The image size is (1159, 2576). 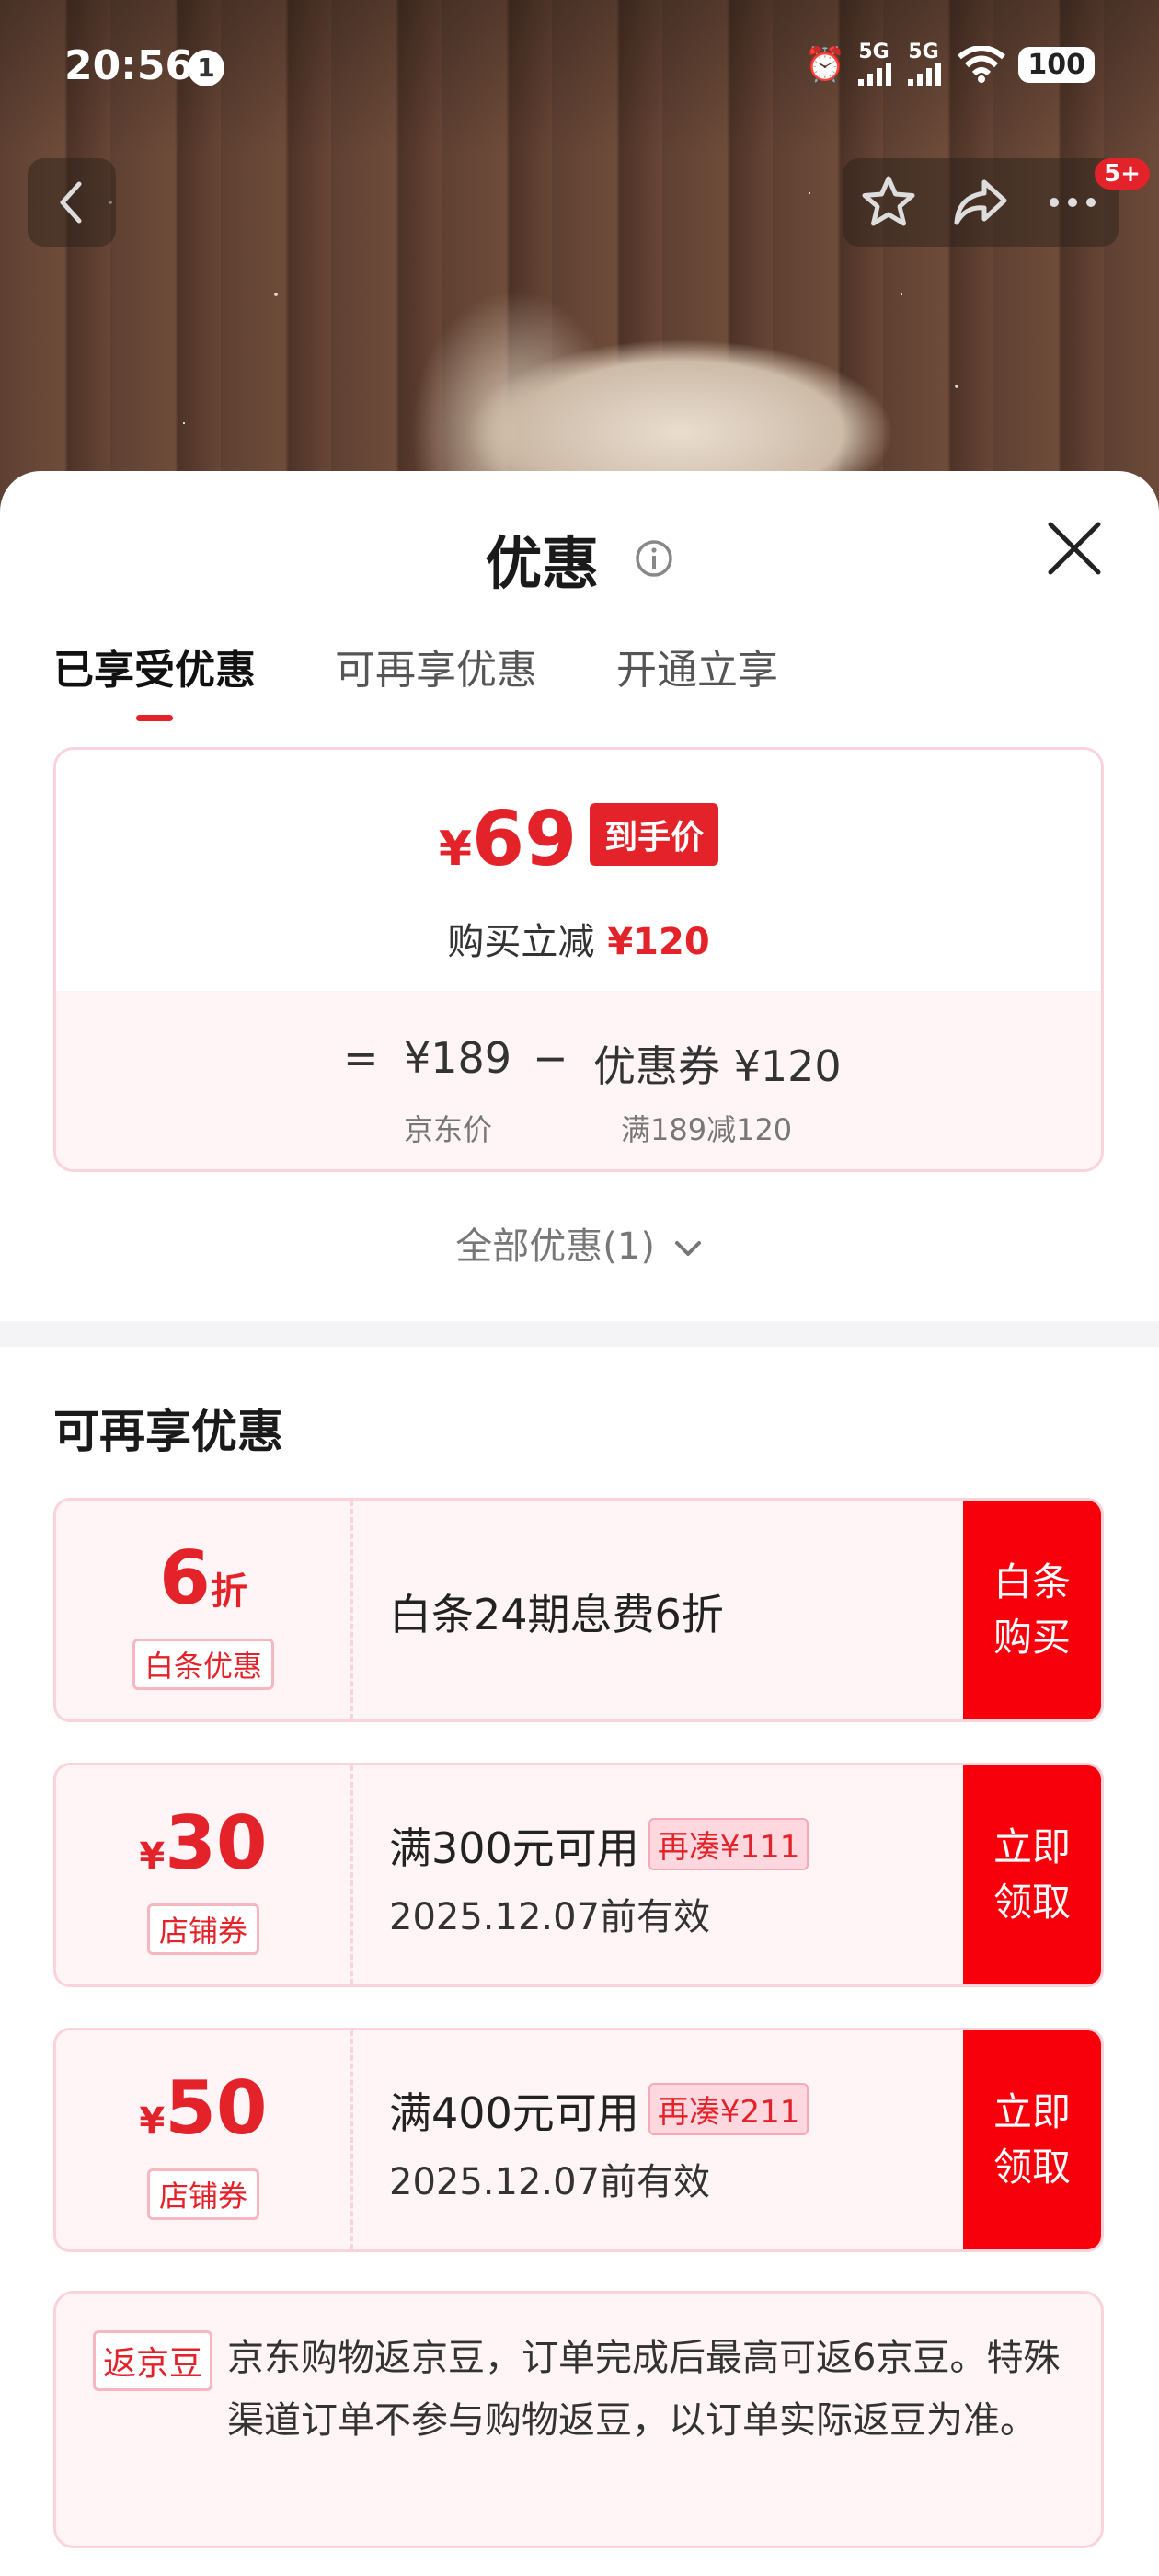 I want to click on price-breakdown: = ¥189 − 优惠券 ¥120 京东价 满189减120, so click(x=578, y=1080).